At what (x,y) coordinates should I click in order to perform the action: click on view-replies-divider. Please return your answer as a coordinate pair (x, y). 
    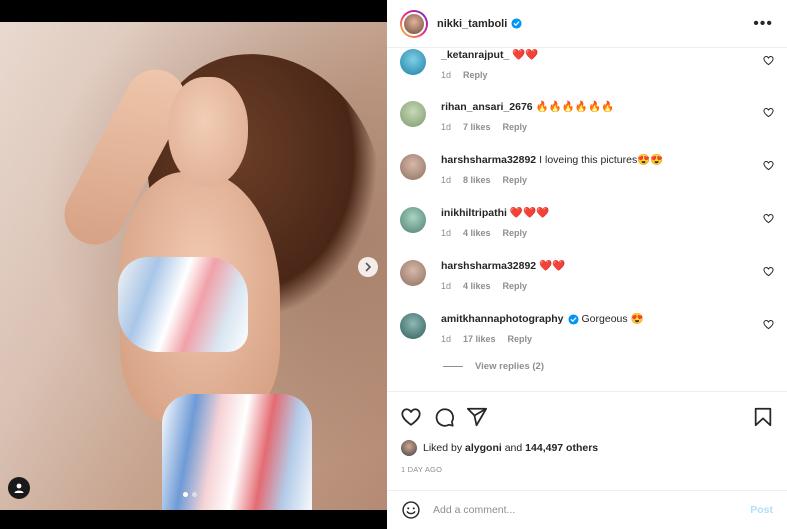
    Looking at the image, I should click on (453, 366).